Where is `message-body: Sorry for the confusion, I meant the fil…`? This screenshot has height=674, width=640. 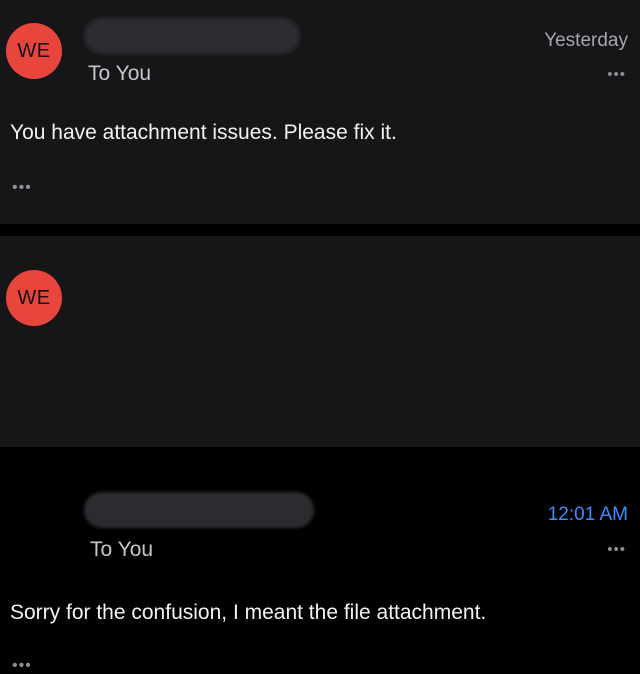
message-body: Sorry for the confusion, I meant the fil… is located at coordinates (248, 612).